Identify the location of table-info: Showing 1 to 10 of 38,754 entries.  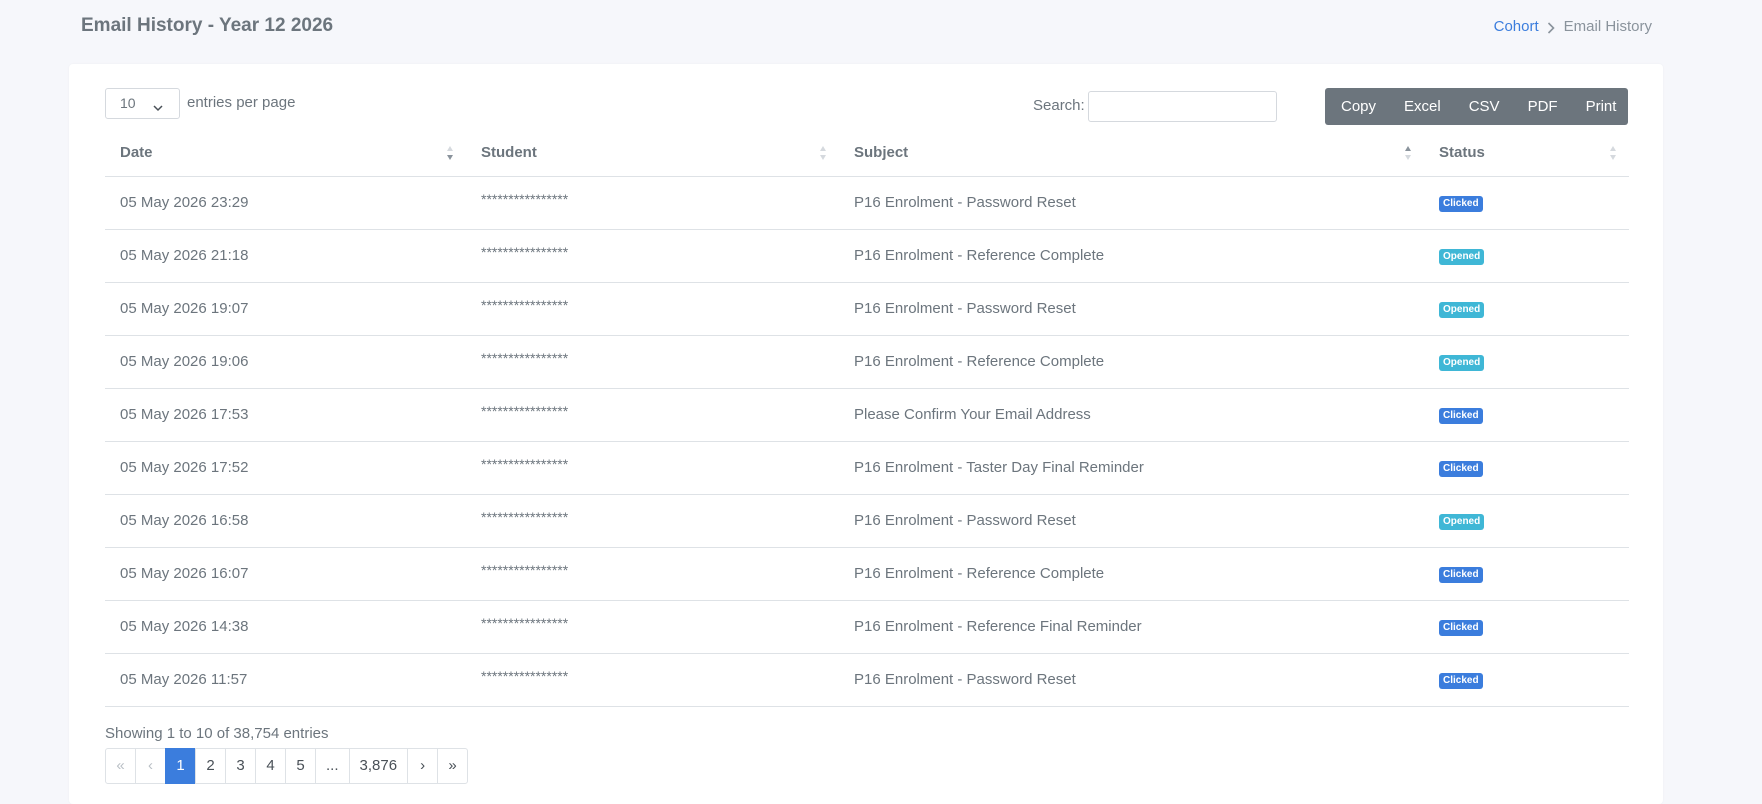
(217, 733).